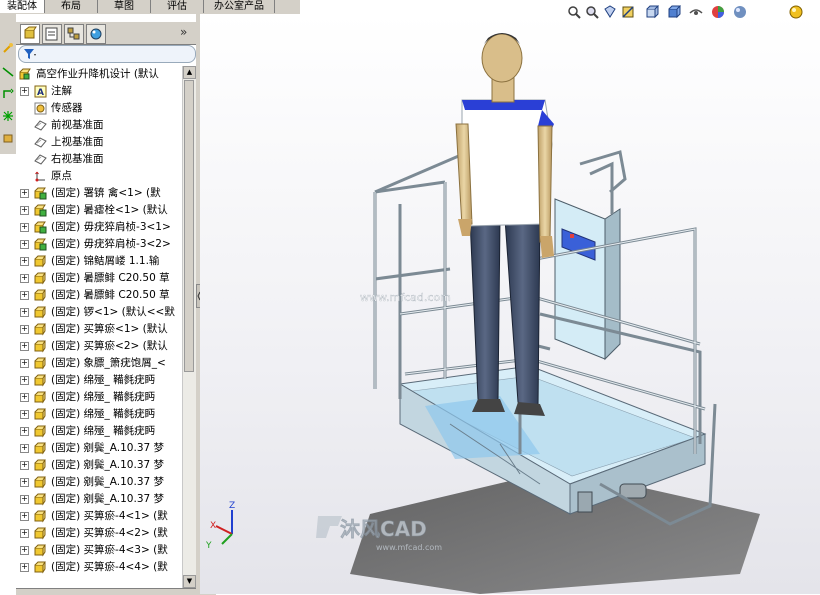  I want to click on logo-subtext: www.mfcad.com, so click(409, 547).